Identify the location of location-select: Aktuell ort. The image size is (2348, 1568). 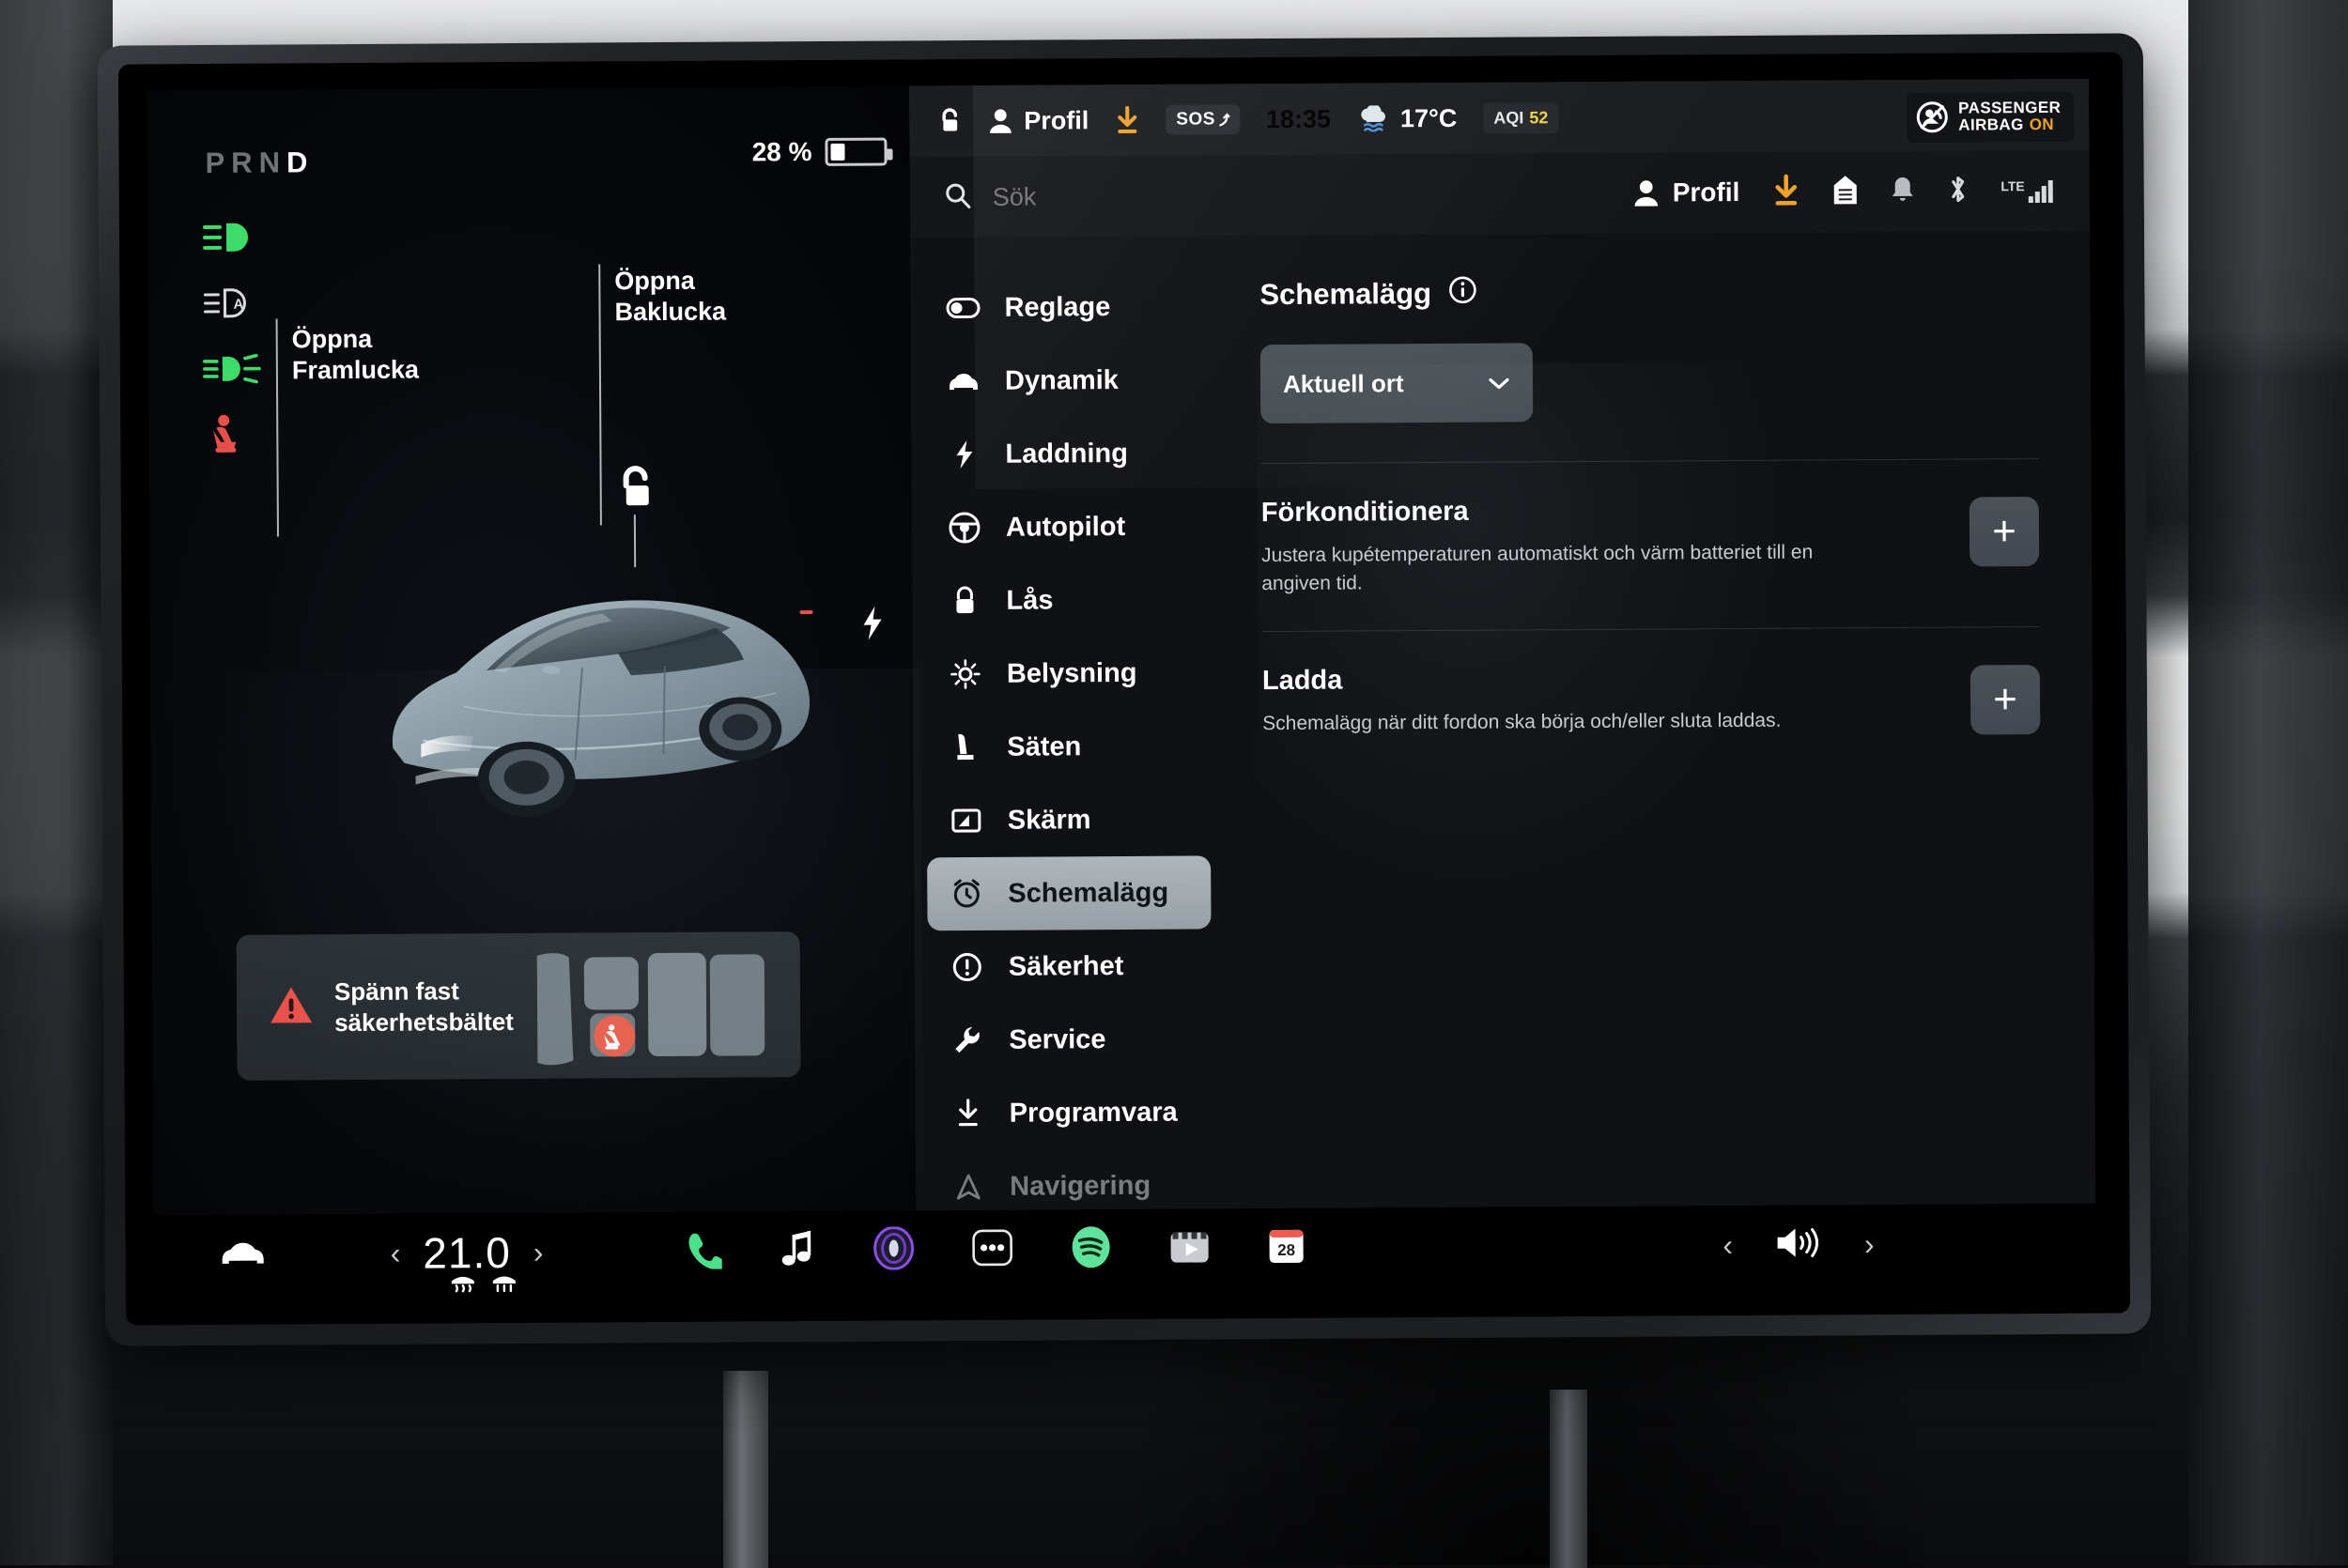
(1397, 383).